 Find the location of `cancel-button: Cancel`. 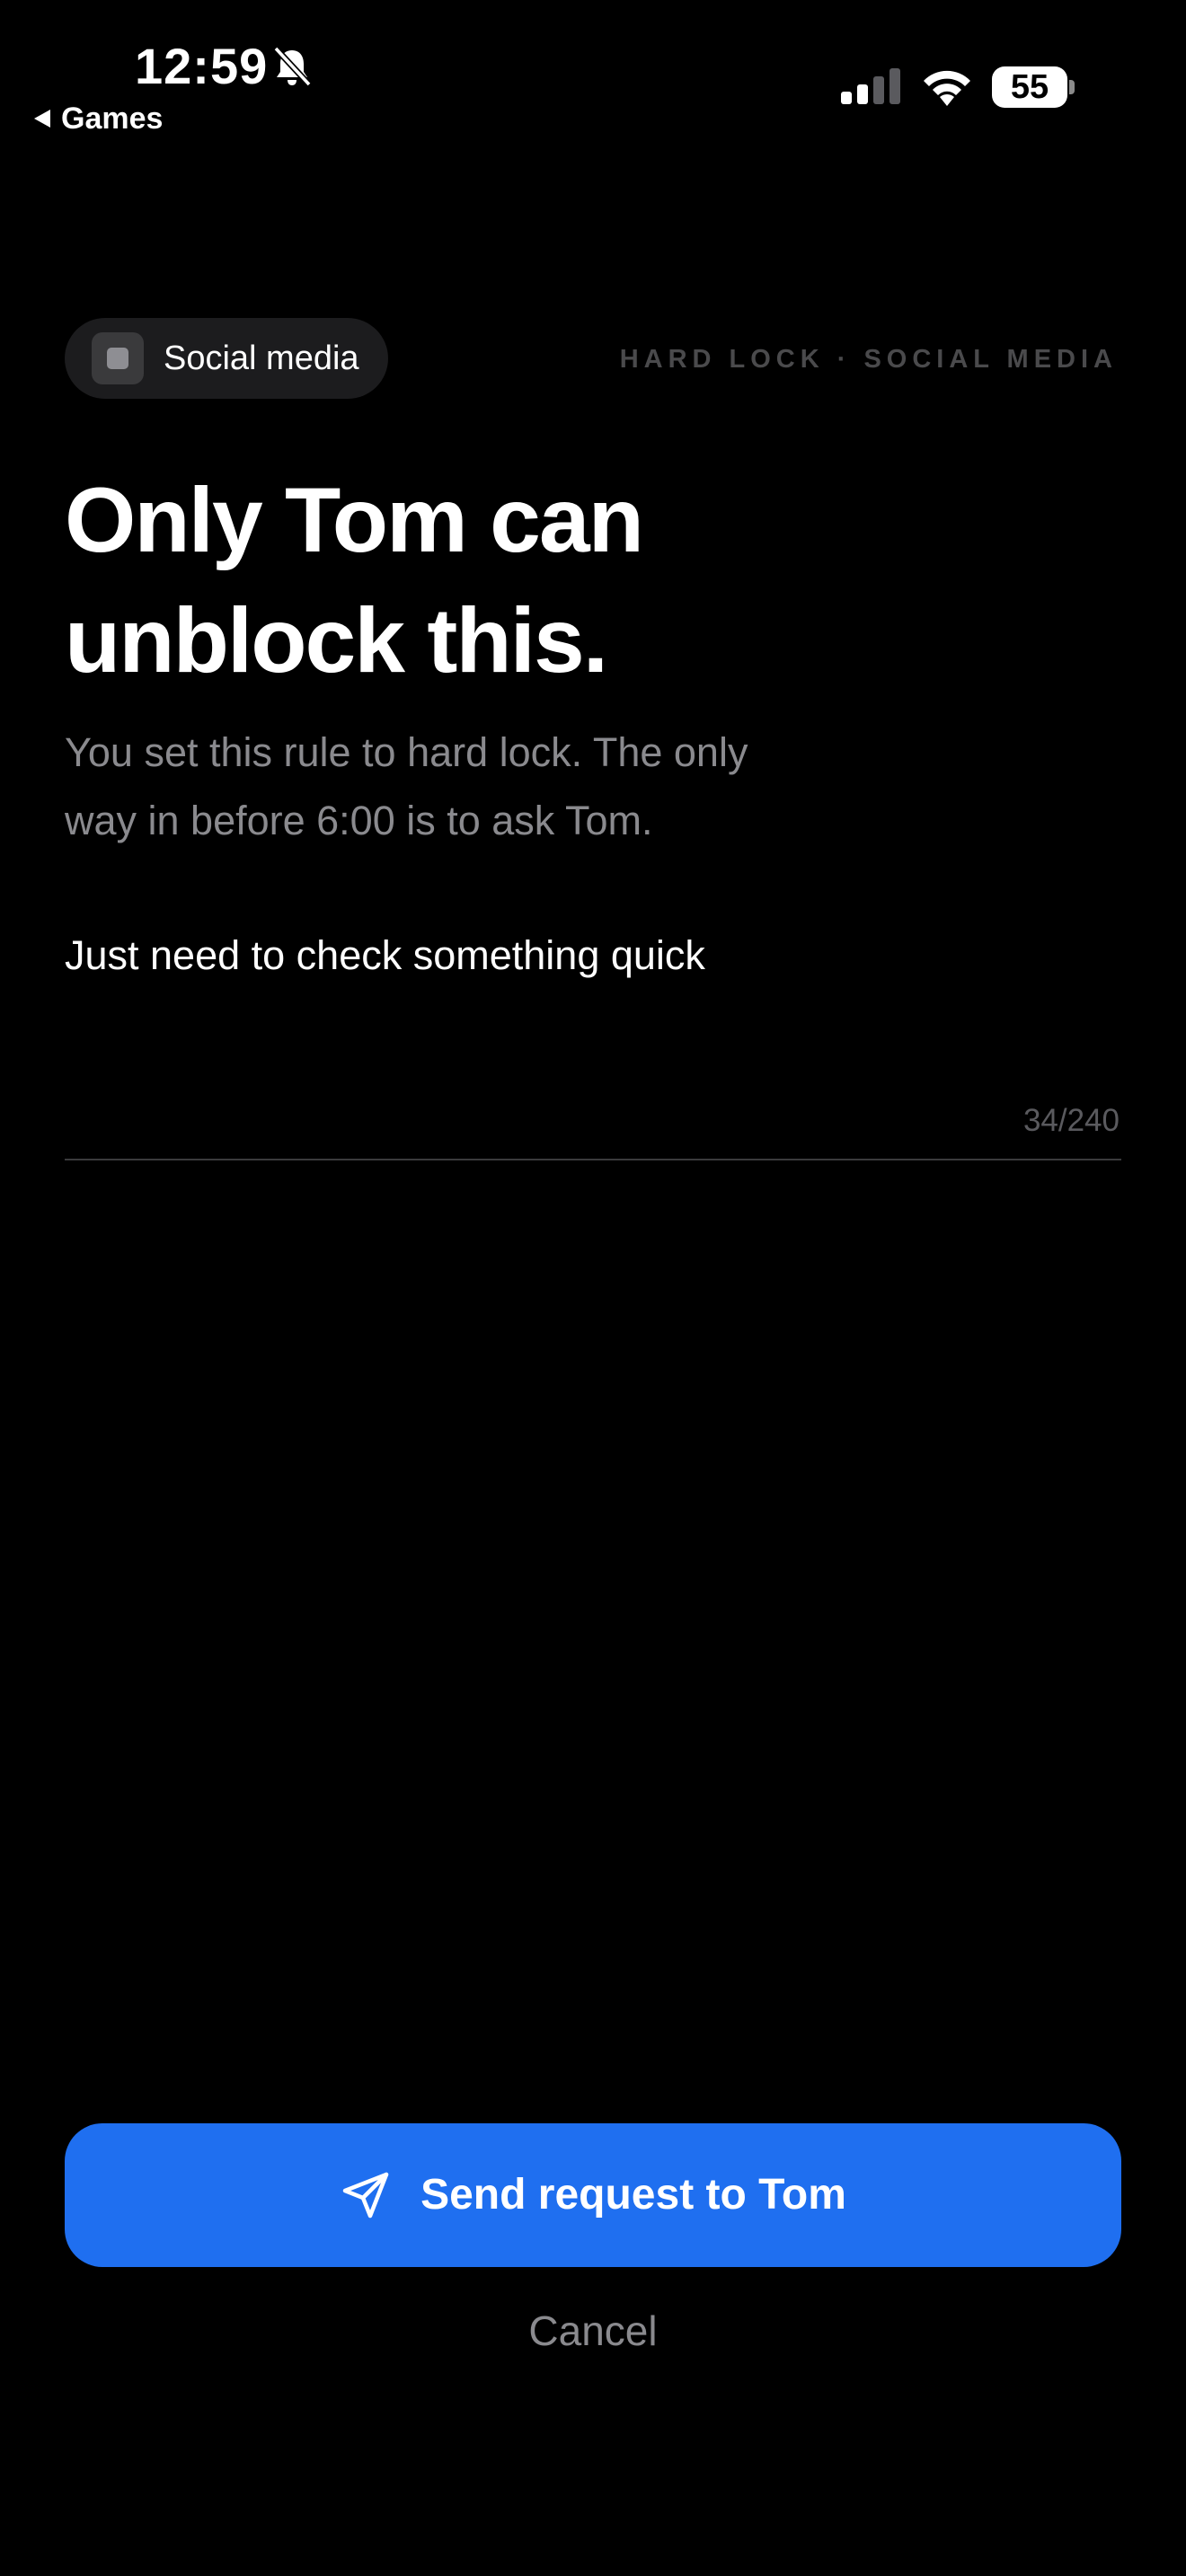

cancel-button: Cancel is located at coordinates (593, 2330).